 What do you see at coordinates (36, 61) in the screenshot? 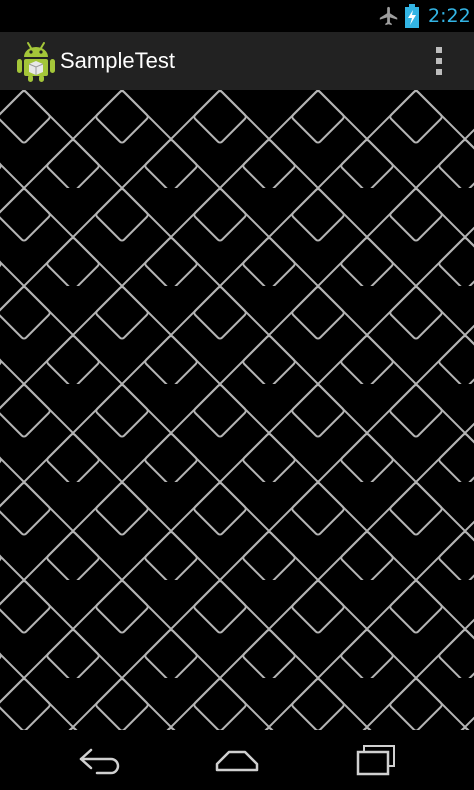
I see `android-robot-icon` at bounding box center [36, 61].